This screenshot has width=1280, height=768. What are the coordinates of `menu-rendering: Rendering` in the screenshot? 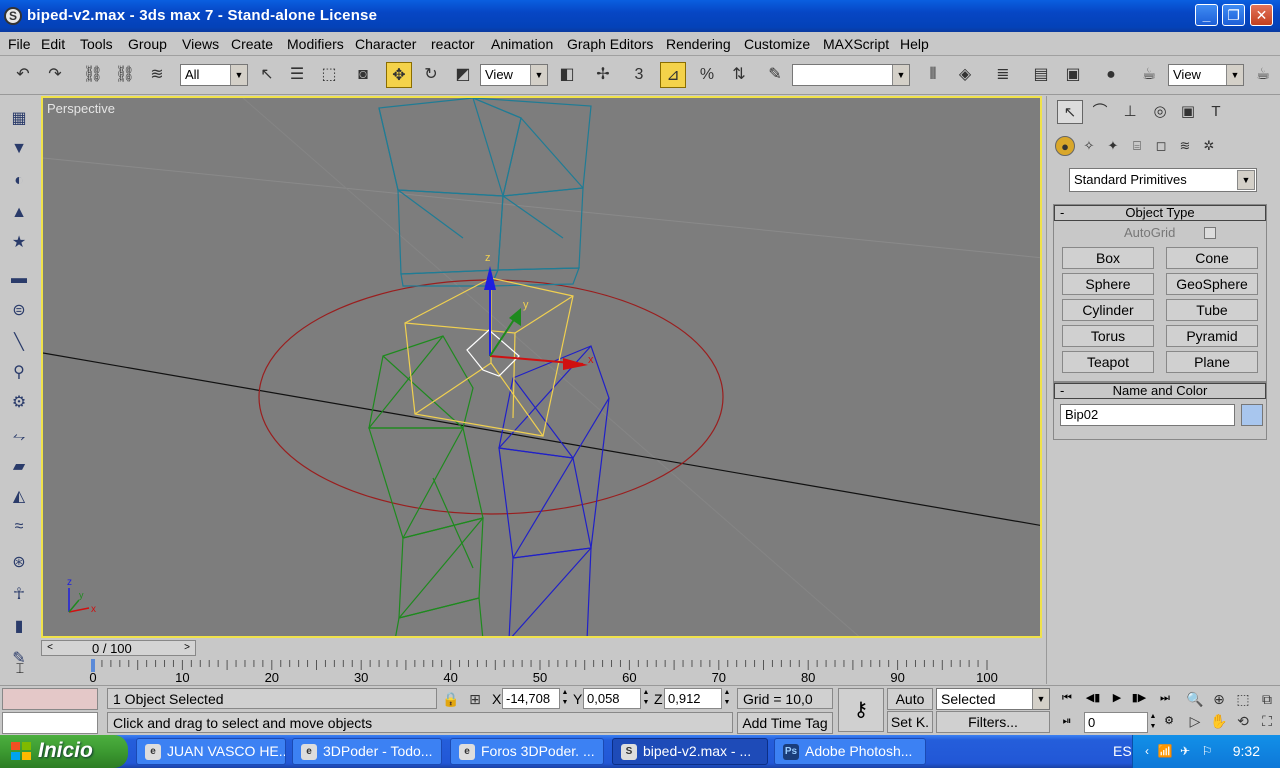 It's located at (698, 44).